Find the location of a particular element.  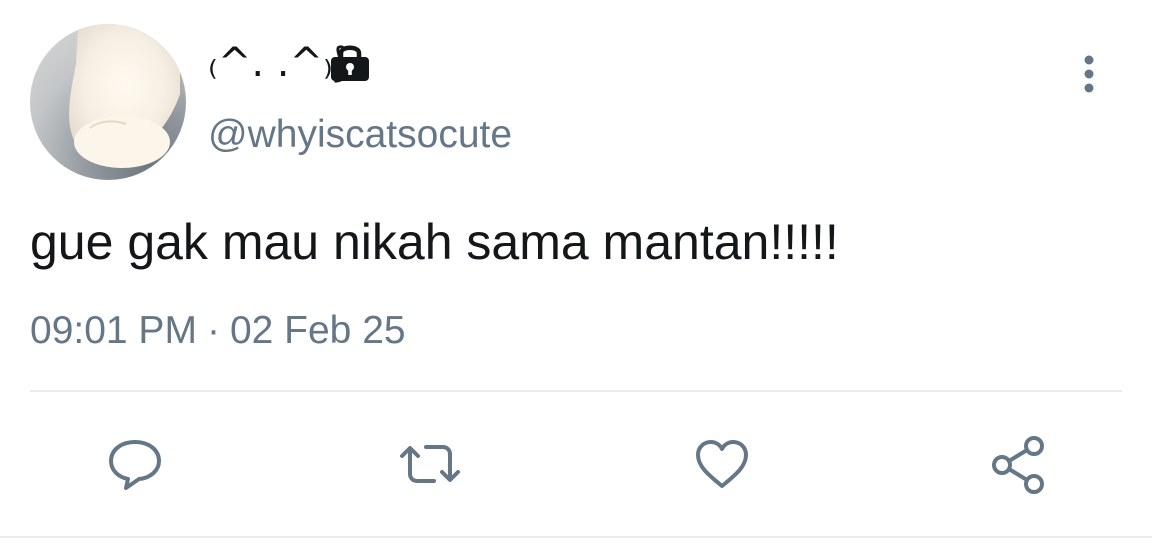

avatar-image is located at coordinates (124, 96).